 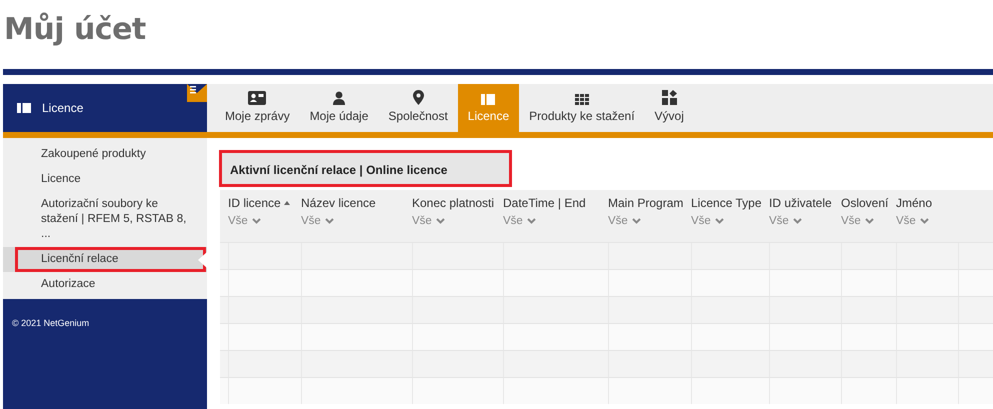 I want to click on sidebar-item: Autorizace, so click(x=105, y=284).